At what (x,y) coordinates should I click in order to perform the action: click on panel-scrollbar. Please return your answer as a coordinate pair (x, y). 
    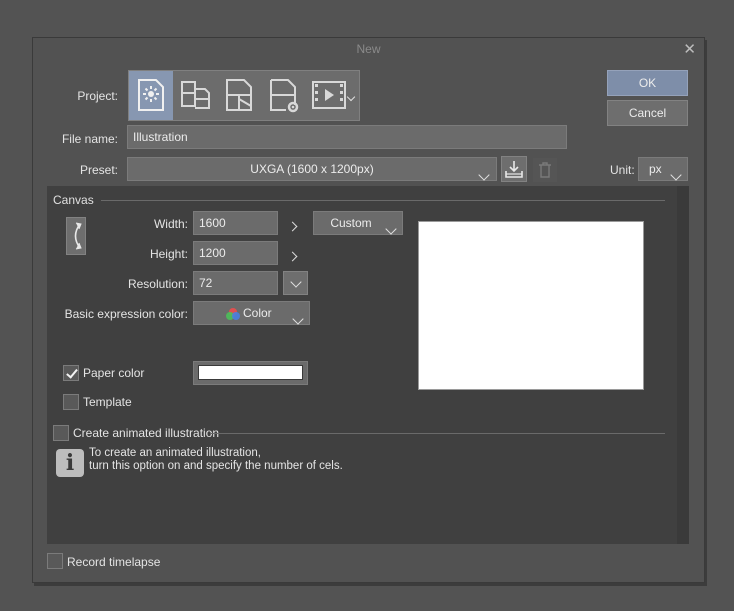
    Looking at the image, I should click on (683, 365).